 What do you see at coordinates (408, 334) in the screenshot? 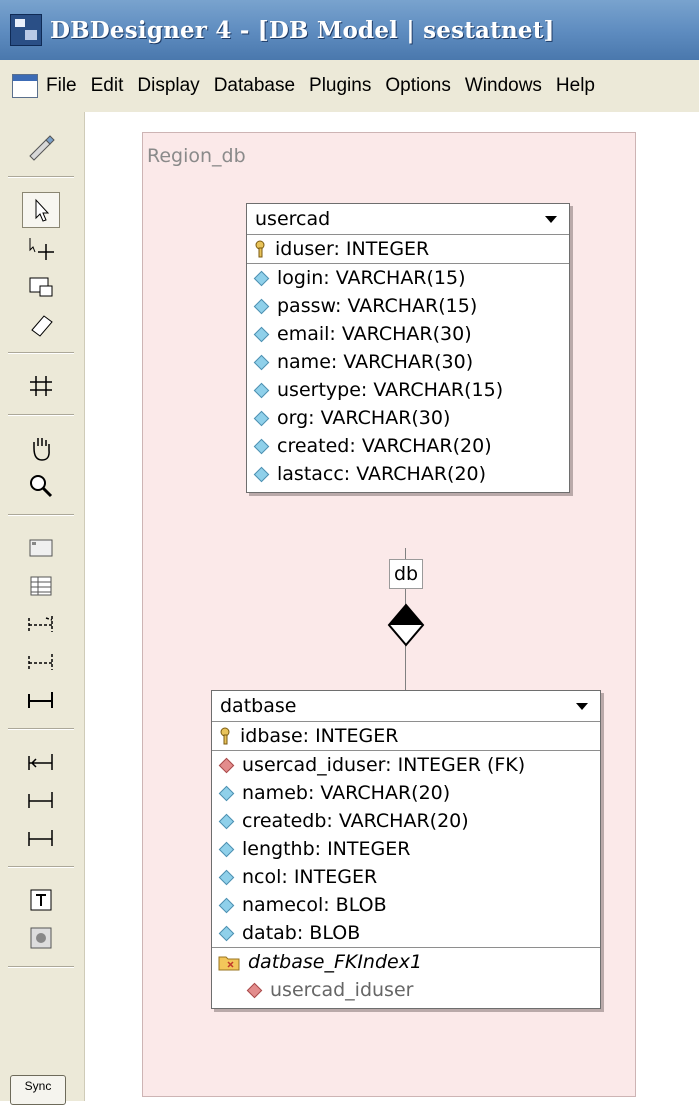
I see `column-row: email: VARCHAR(30)` at bounding box center [408, 334].